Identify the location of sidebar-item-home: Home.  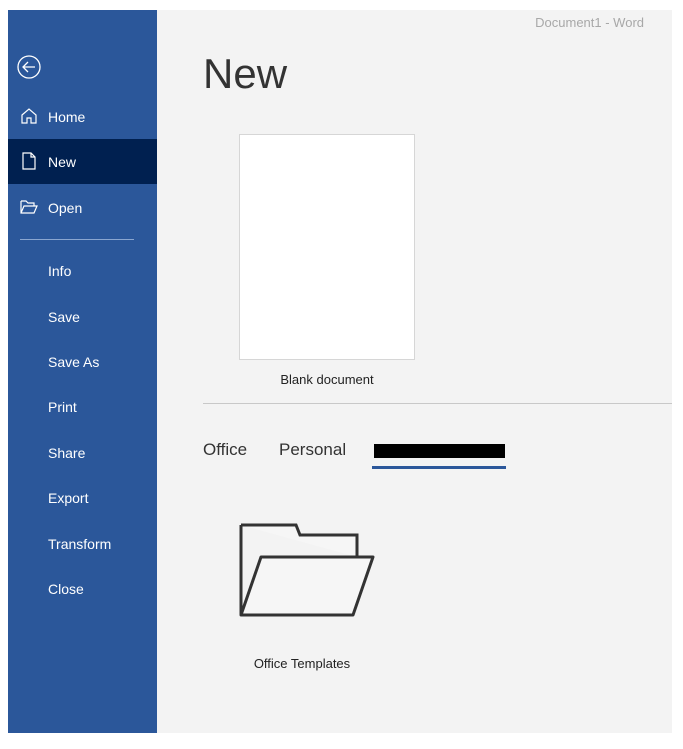
(82, 116).